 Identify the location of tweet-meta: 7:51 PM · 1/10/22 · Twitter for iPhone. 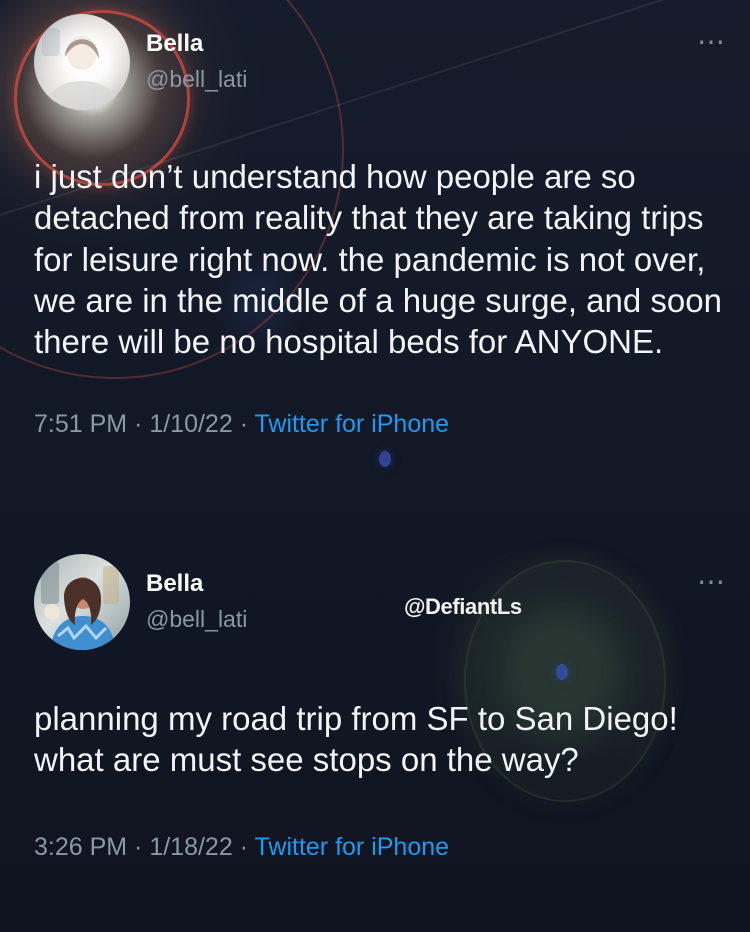
(380, 424).